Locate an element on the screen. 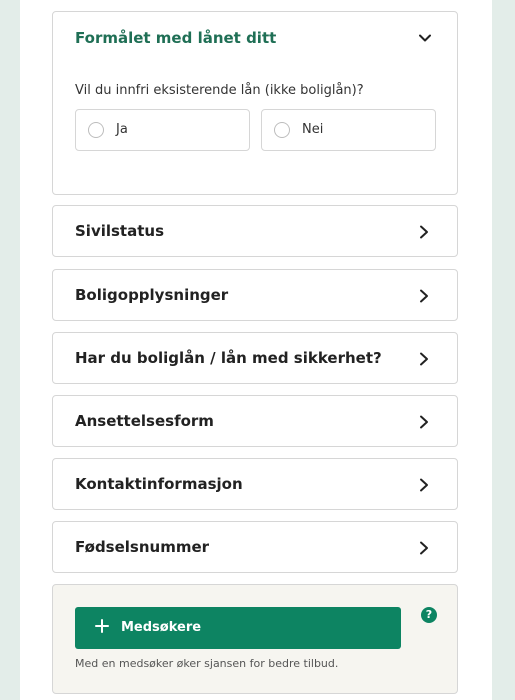 The width and height of the screenshot is (515, 700). radio-label-ja: Ja is located at coordinates (122, 129).